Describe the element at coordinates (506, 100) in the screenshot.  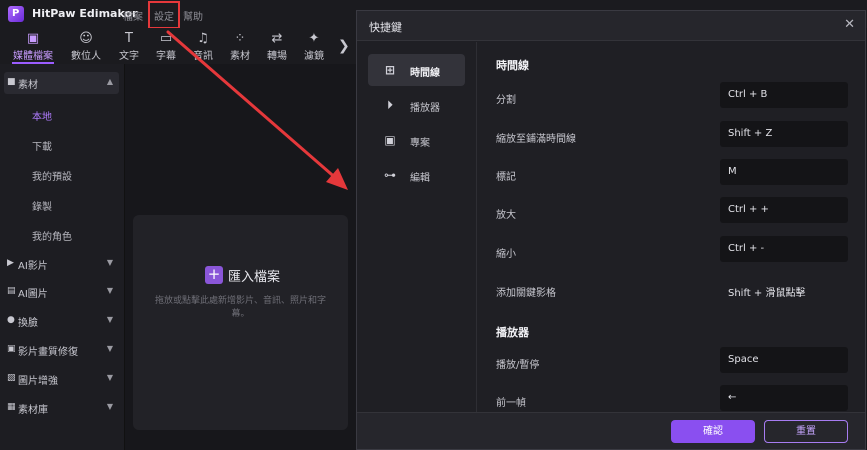
I see `shortcut-label-split: 分割` at that location.